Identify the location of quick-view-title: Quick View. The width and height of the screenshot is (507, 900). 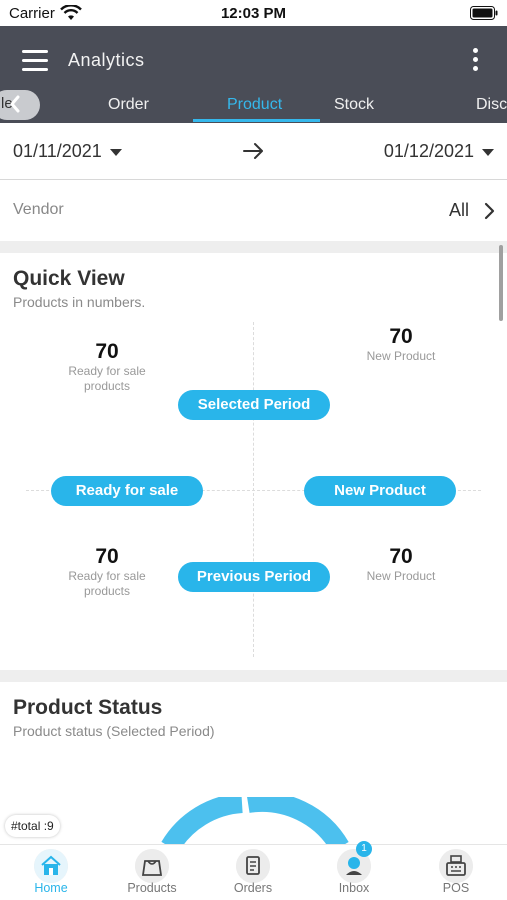
(69, 278).